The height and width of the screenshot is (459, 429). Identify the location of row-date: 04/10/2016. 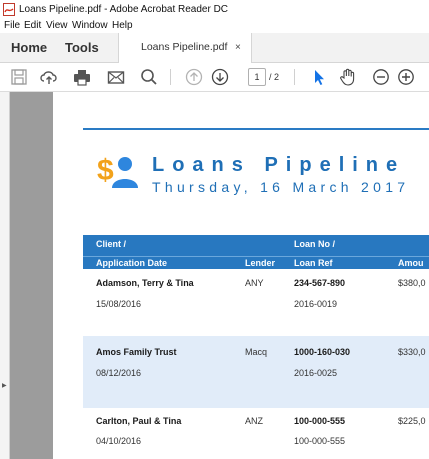
(119, 441).